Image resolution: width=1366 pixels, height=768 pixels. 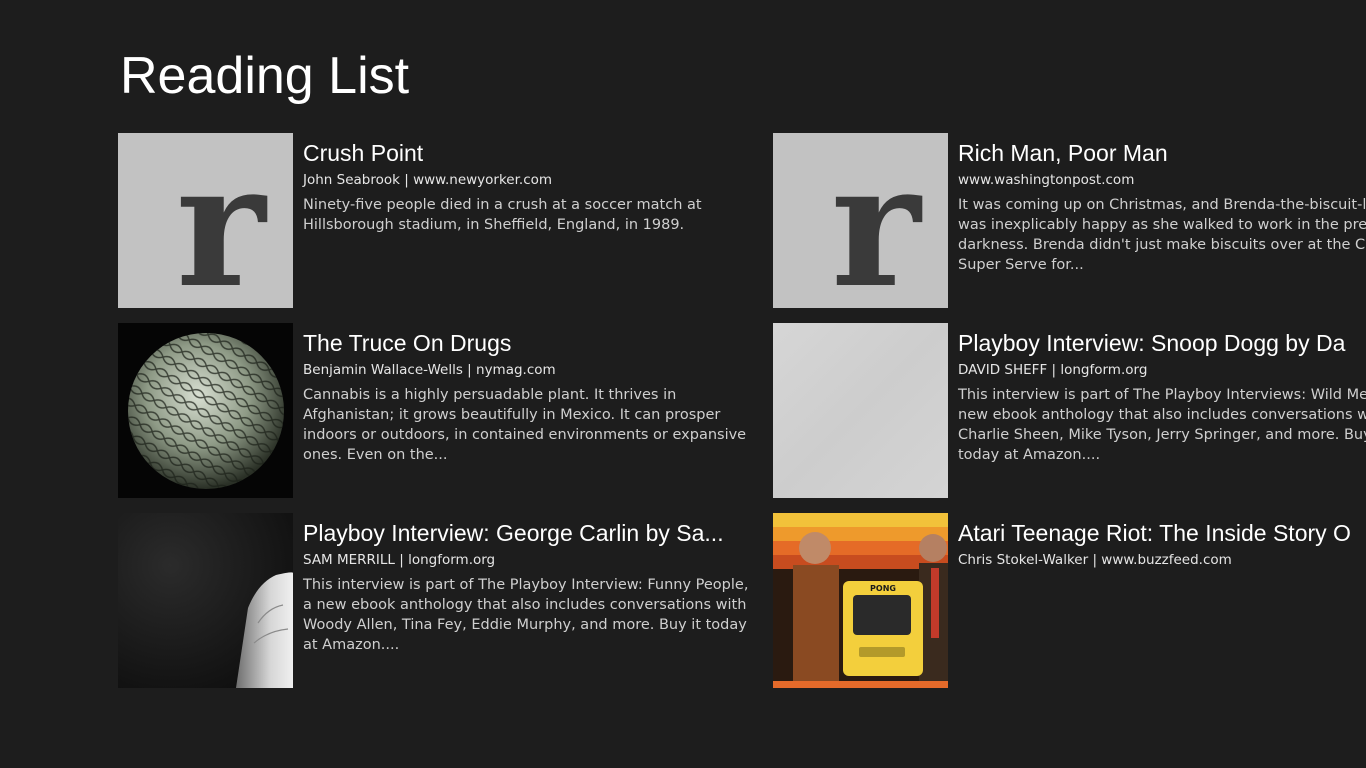 I want to click on article-meta: www.washingtonpost.com, so click(x=1046, y=180).